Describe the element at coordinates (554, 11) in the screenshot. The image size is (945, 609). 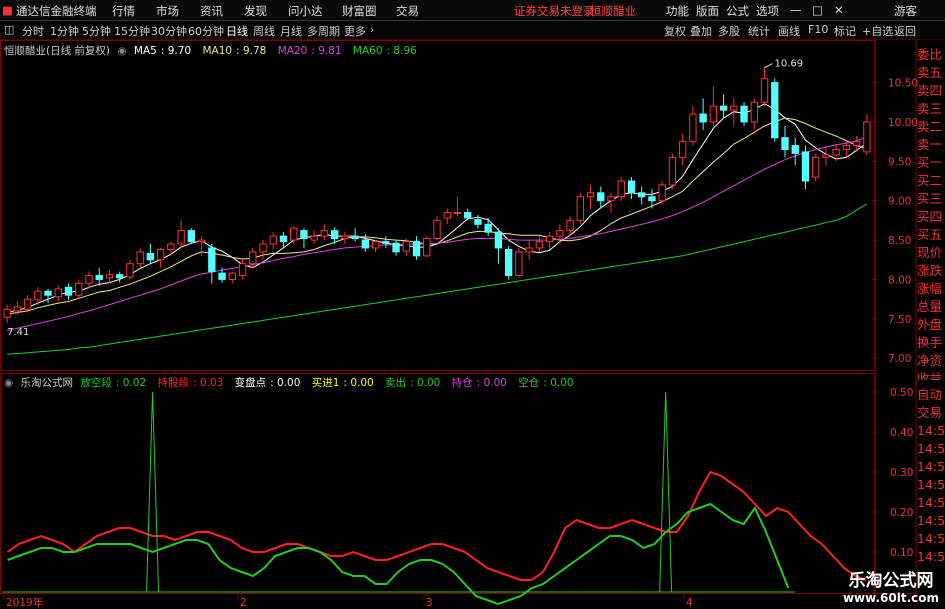
I see `login-notice: 证券交易未登录` at that location.